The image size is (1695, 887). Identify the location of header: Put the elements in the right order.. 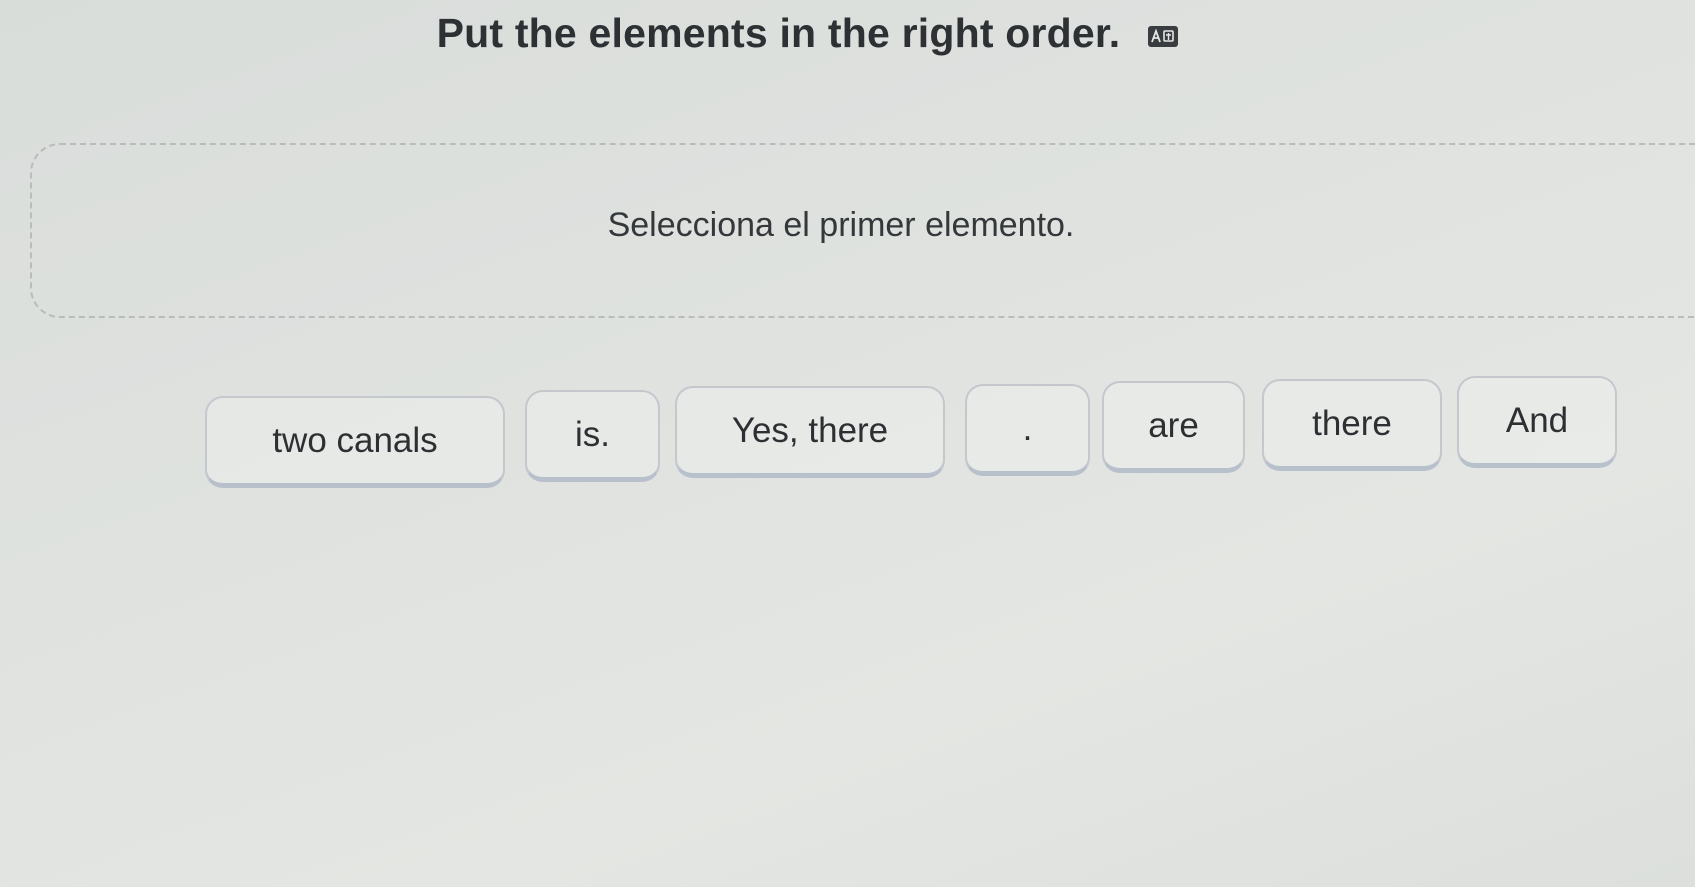
(847, 33).